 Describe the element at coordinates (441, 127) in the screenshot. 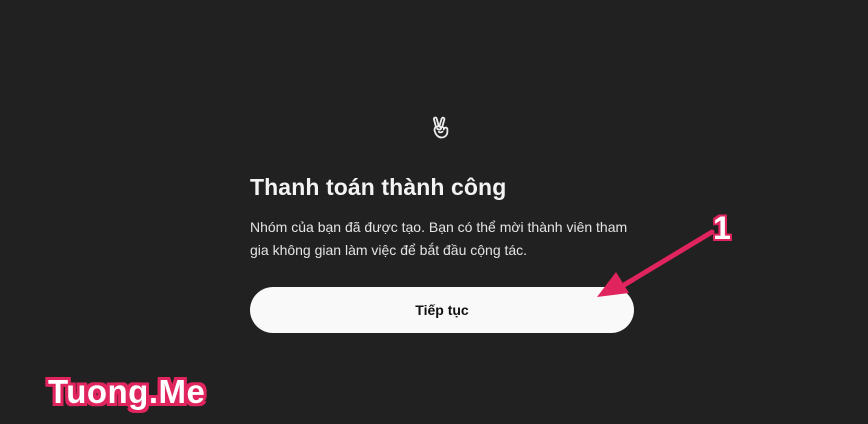

I see `victory-hand-icon` at that location.